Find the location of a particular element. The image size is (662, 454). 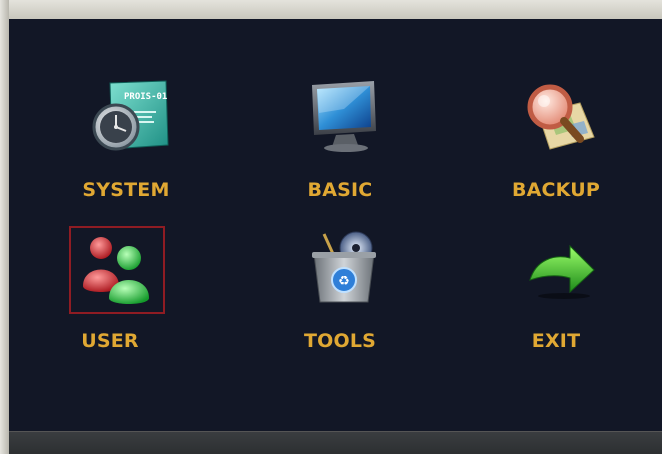

menu-item-backup-icon-box is located at coordinates (557, 115).